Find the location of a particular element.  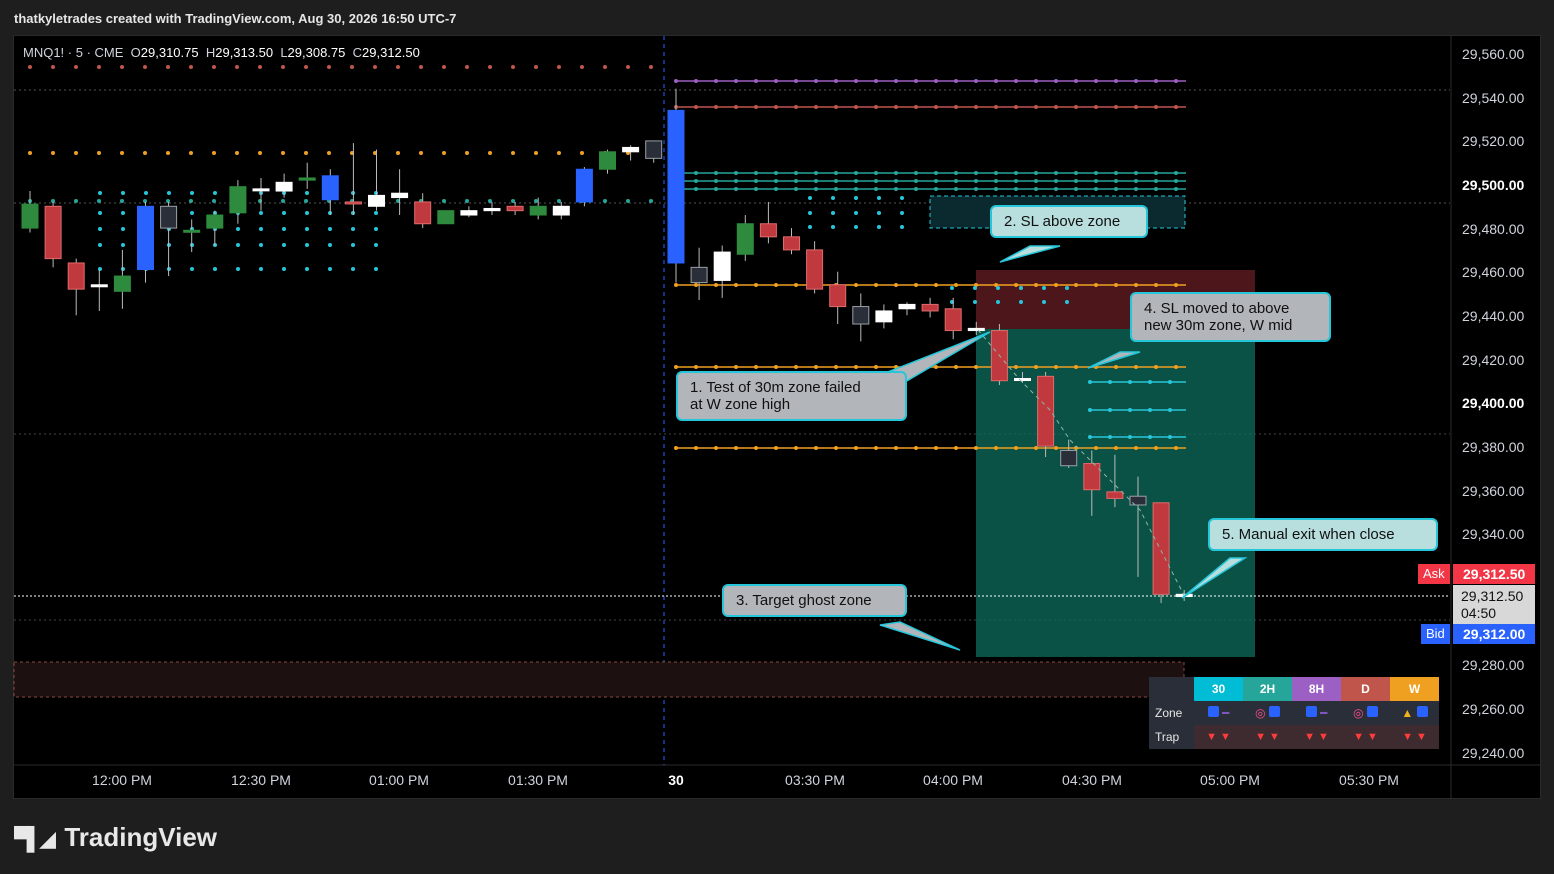

price-tick: 29,280.00 is located at coordinates (1493, 665).